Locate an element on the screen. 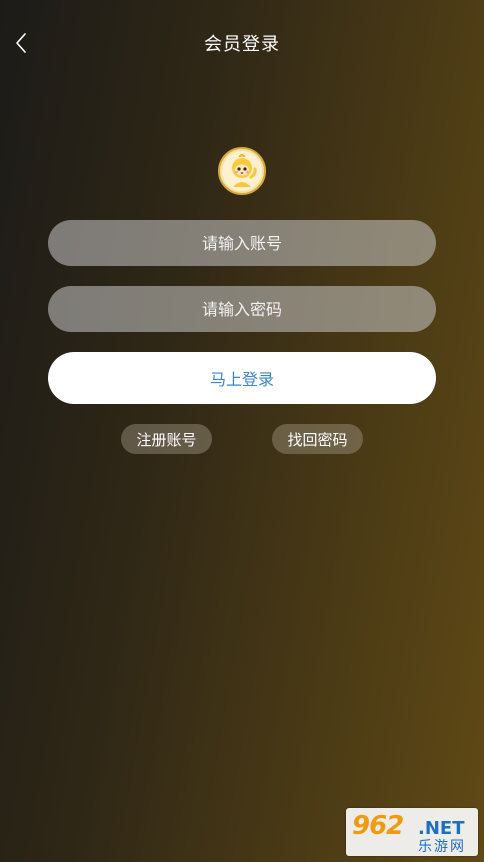 This screenshot has height=862, width=484. mascot-avatar-icon is located at coordinates (242, 171).